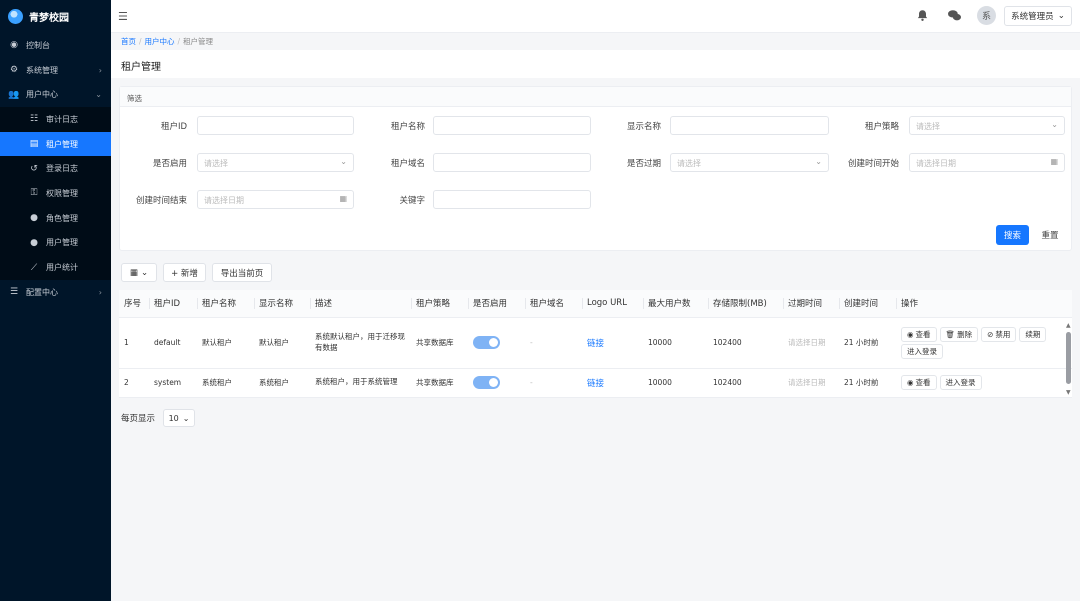  What do you see at coordinates (275, 125) in the screenshot?
I see `tenant-id-input` at bounding box center [275, 125].